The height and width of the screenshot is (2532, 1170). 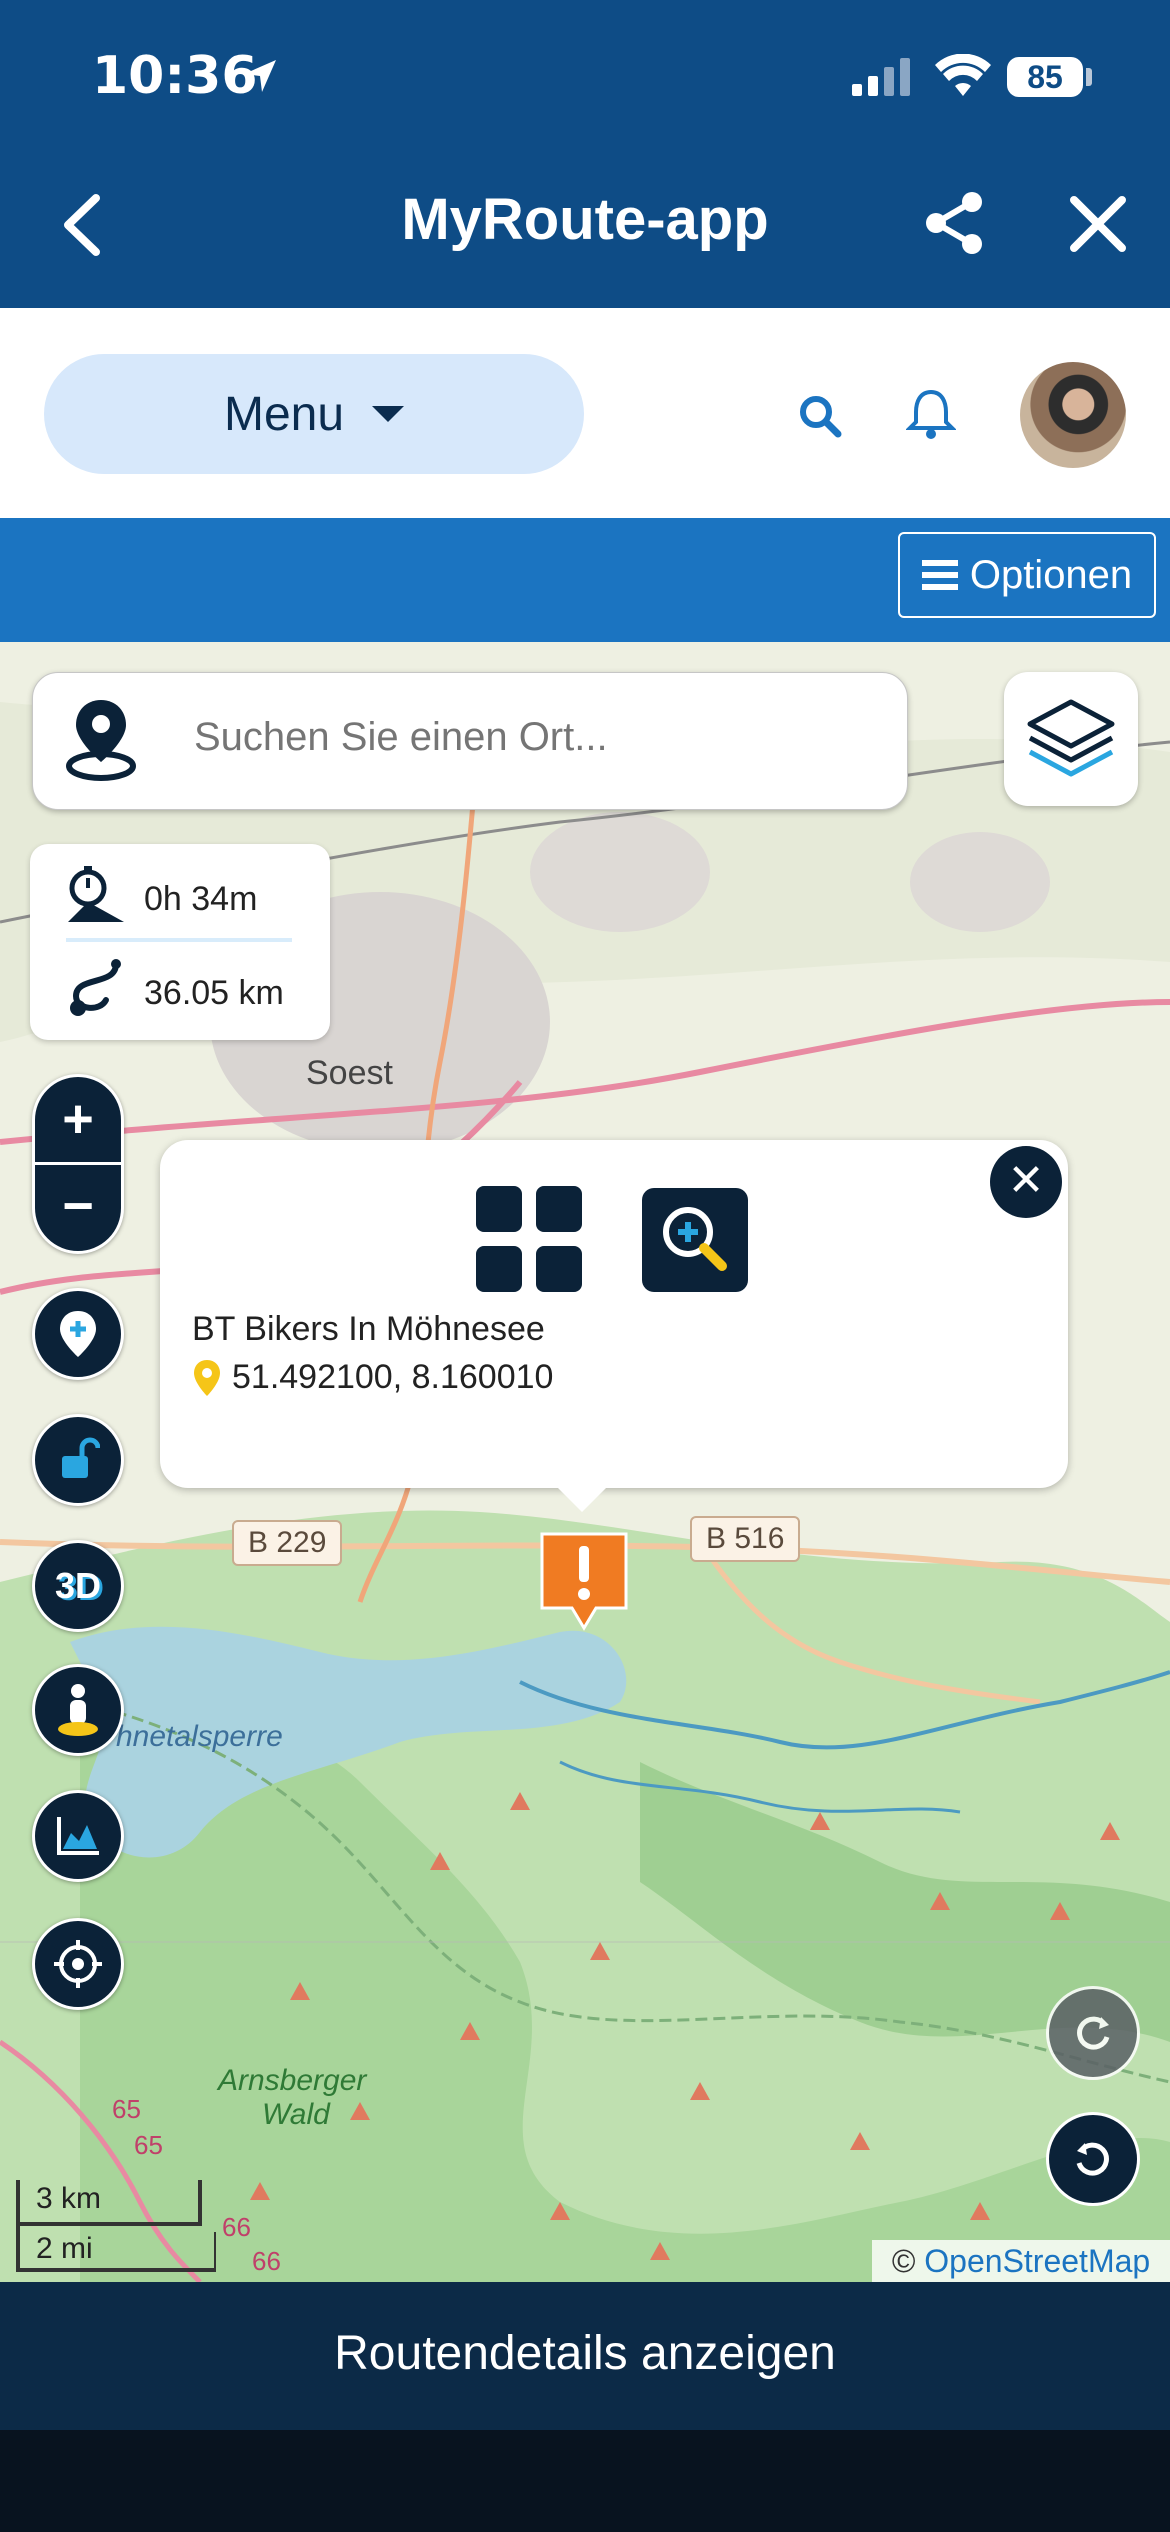 I want to click on map-label-forest-2: Wald, so click(x=296, y=2114).